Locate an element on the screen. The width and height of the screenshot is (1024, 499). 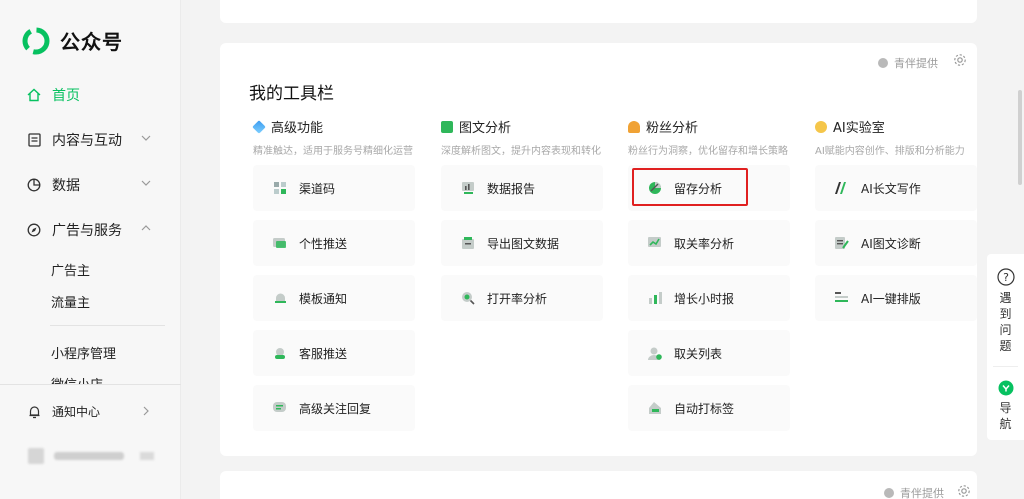
tool-label: 模板通知 is located at coordinates (323, 298).